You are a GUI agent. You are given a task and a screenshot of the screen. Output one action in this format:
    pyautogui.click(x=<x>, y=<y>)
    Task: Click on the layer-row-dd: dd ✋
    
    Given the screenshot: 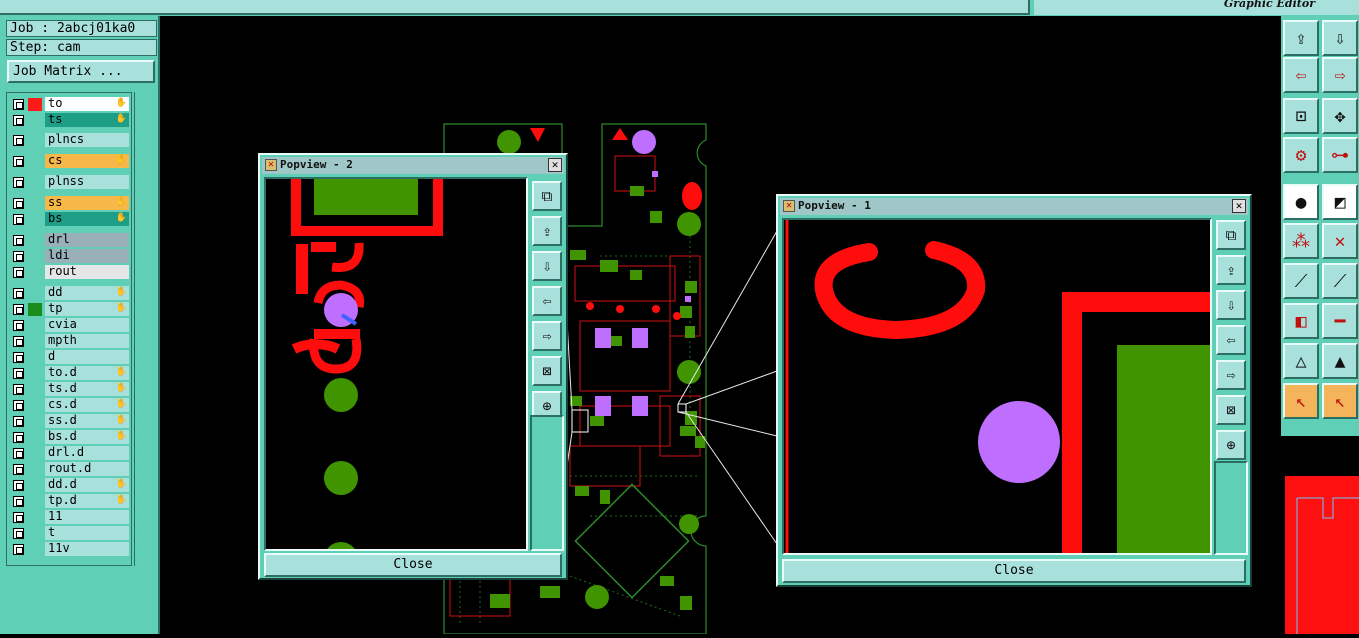 What is the action you would take?
    pyautogui.click(x=71, y=293)
    